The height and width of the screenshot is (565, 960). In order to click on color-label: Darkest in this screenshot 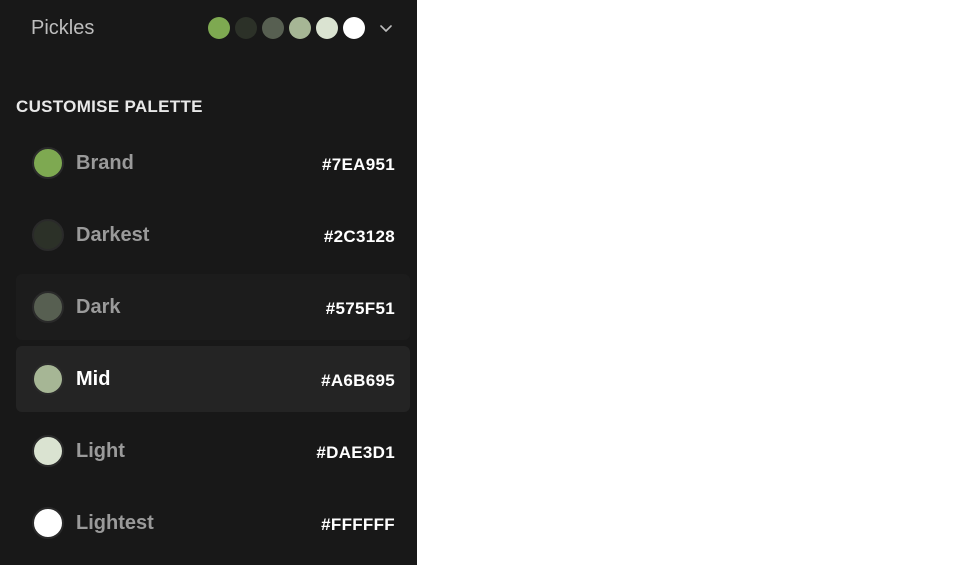, I will do `click(113, 235)`.